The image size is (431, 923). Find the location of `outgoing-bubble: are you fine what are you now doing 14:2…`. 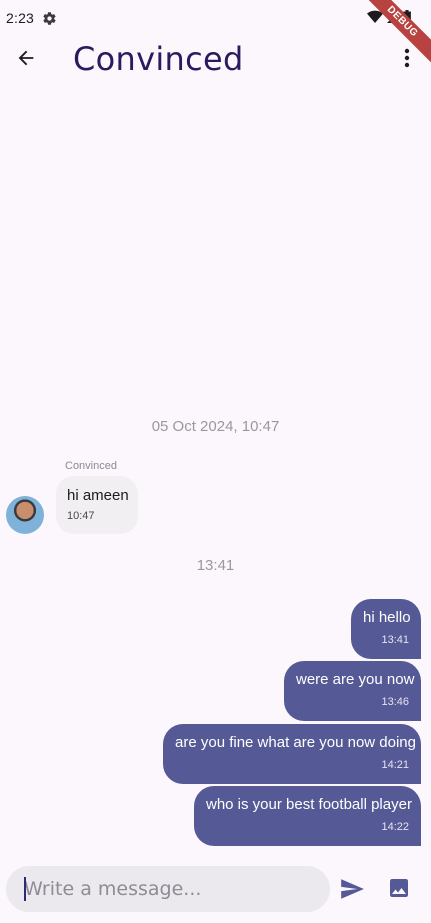

outgoing-bubble: are you fine what are you now doing 14:2… is located at coordinates (292, 754).